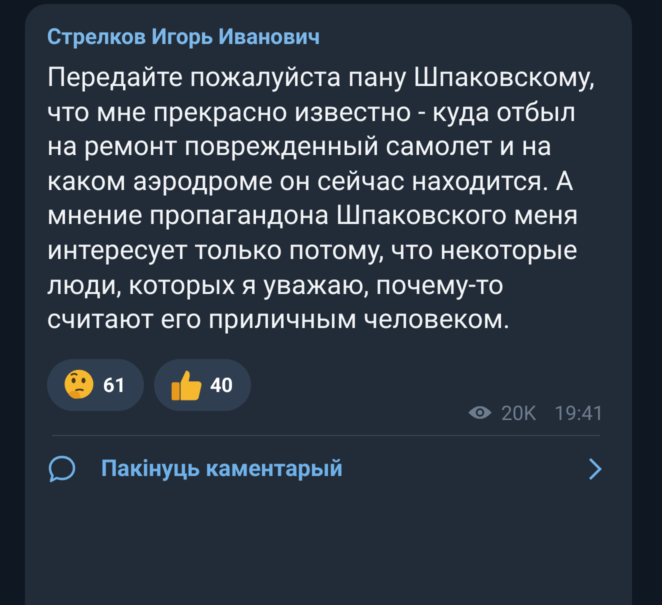  Describe the element at coordinates (114, 384) in the screenshot. I see `reaction-count: 61` at that location.